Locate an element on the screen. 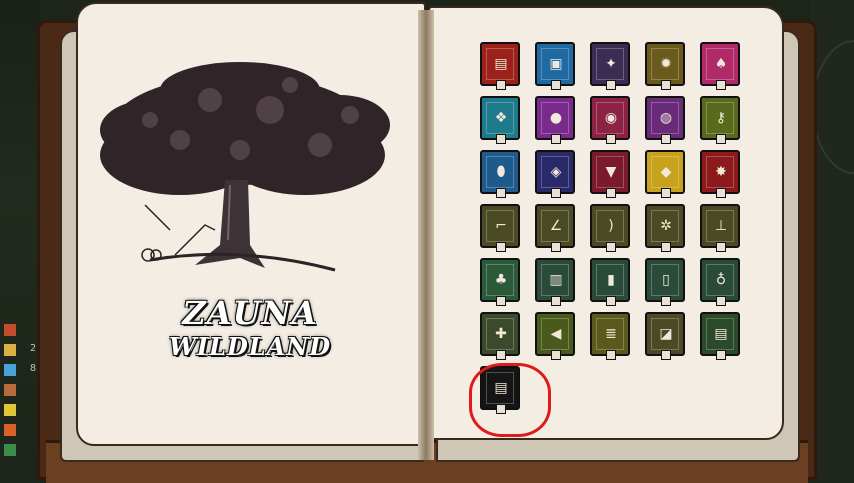 The image size is (854, 483). journal-entry-pickaxe: ⌐ is located at coordinates (500, 228).